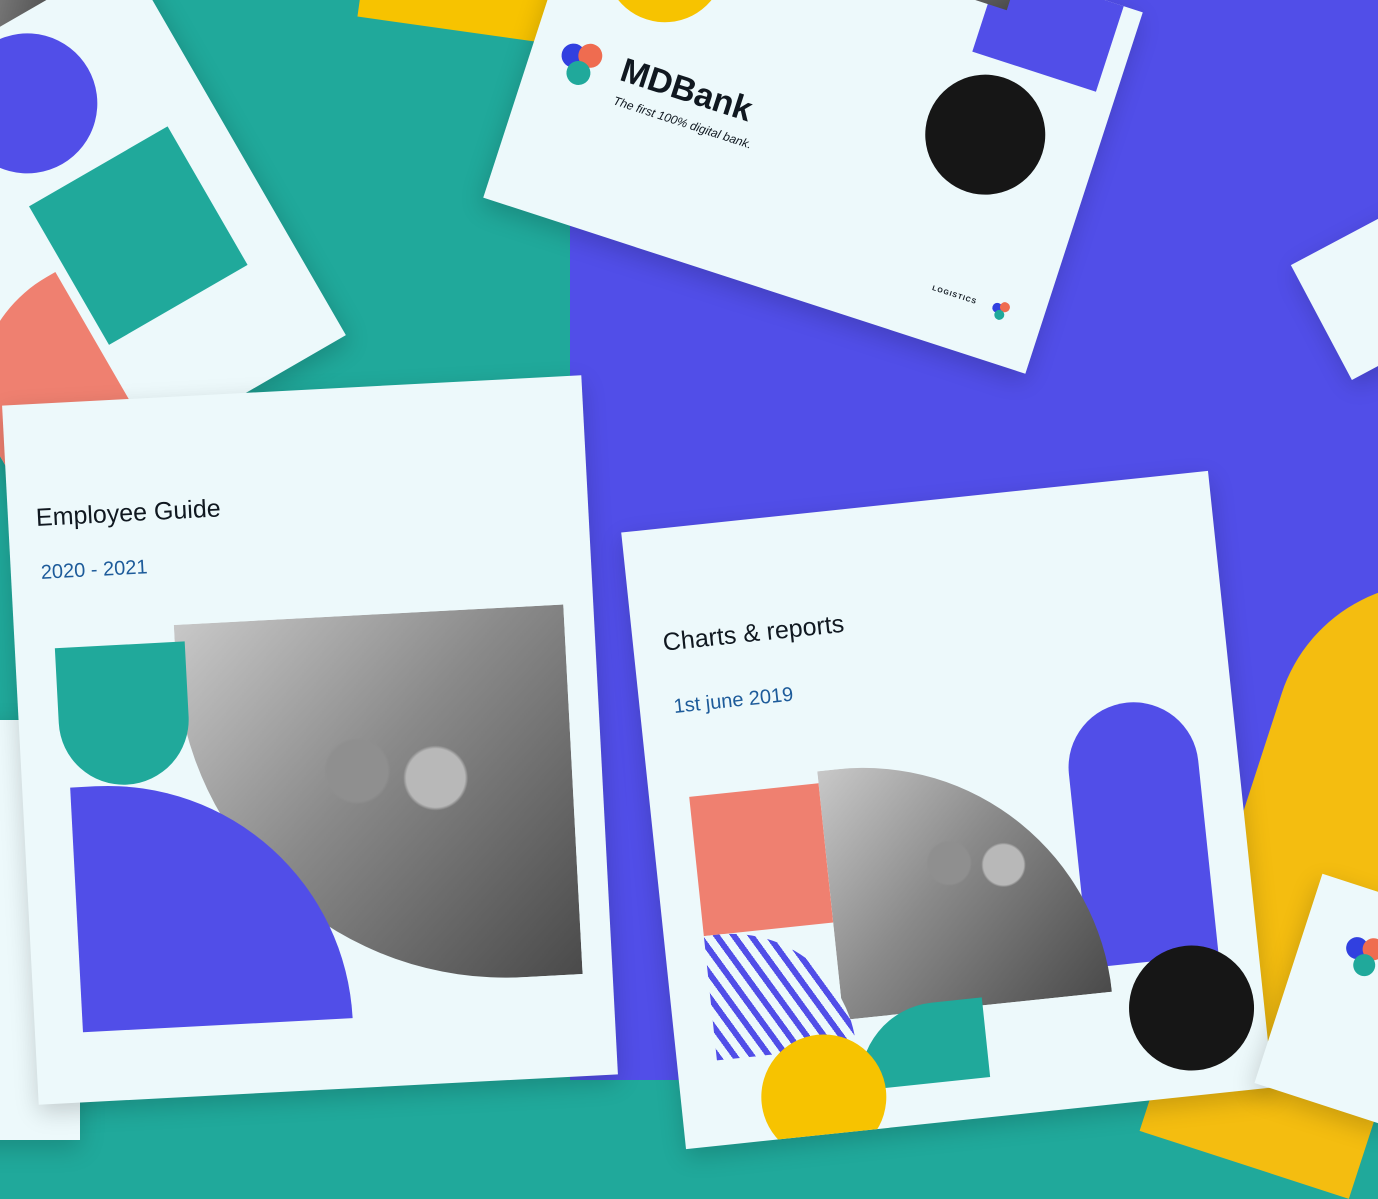 The height and width of the screenshot is (1199, 1378). What do you see at coordinates (761, 860) in the screenshot?
I see `coral-square` at bounding box center [761, 860].